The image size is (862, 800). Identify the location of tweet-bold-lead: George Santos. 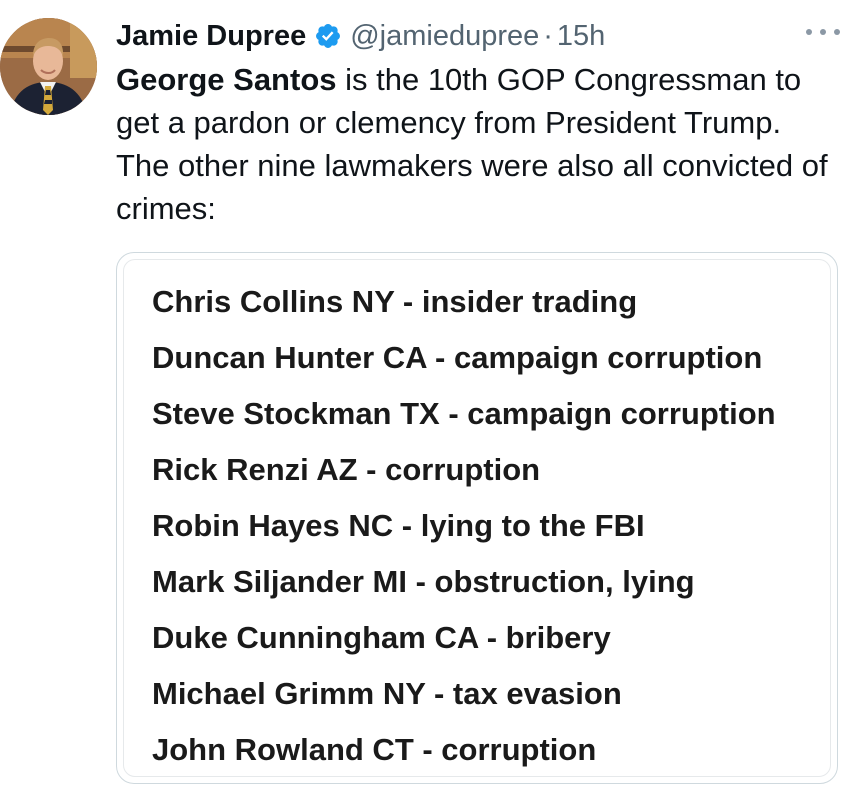
(226, 79).